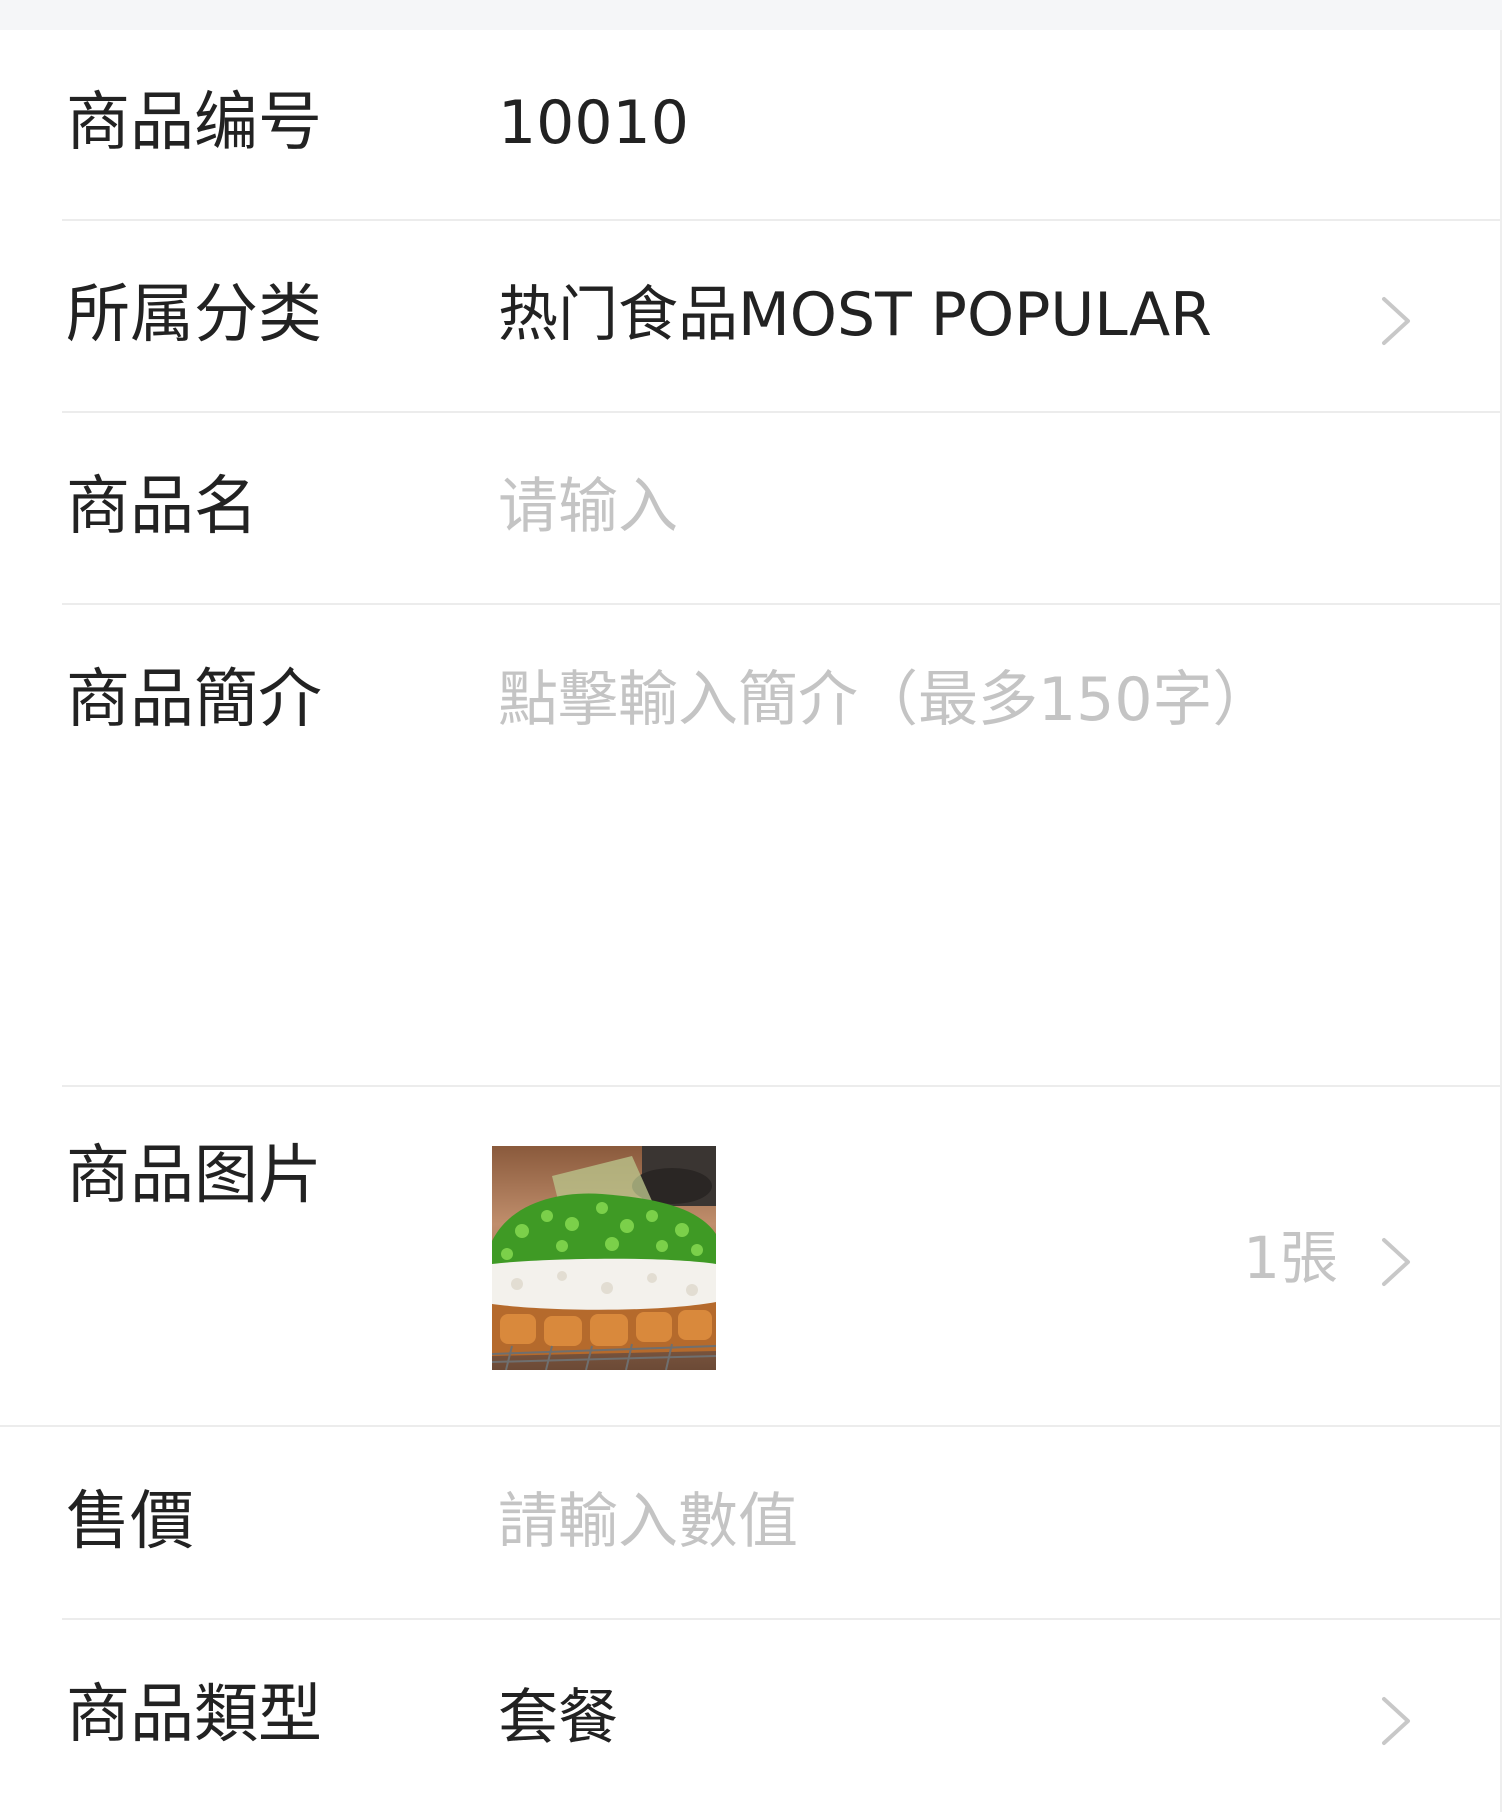  Describe the element at coordinates (194, 700) in the screenshot. I see `description-label: 商品簡介` at that location.